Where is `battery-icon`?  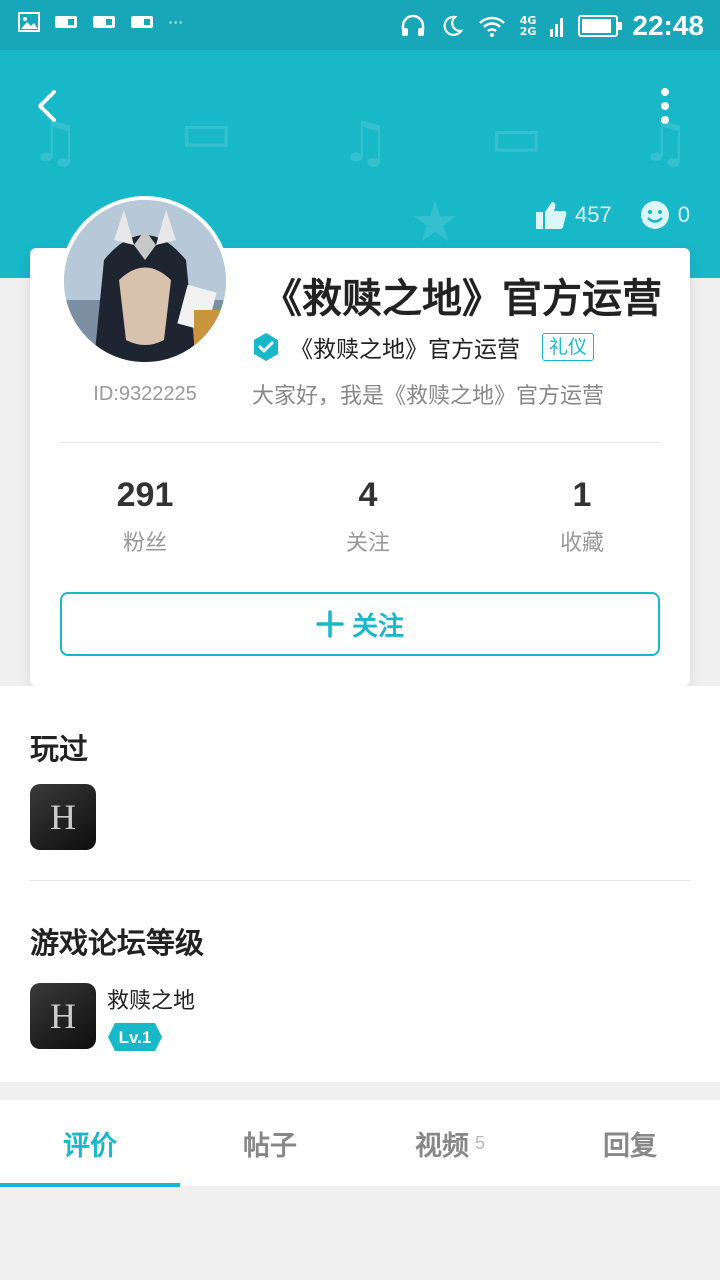
battery-icon is located at coordinates (600, 26).